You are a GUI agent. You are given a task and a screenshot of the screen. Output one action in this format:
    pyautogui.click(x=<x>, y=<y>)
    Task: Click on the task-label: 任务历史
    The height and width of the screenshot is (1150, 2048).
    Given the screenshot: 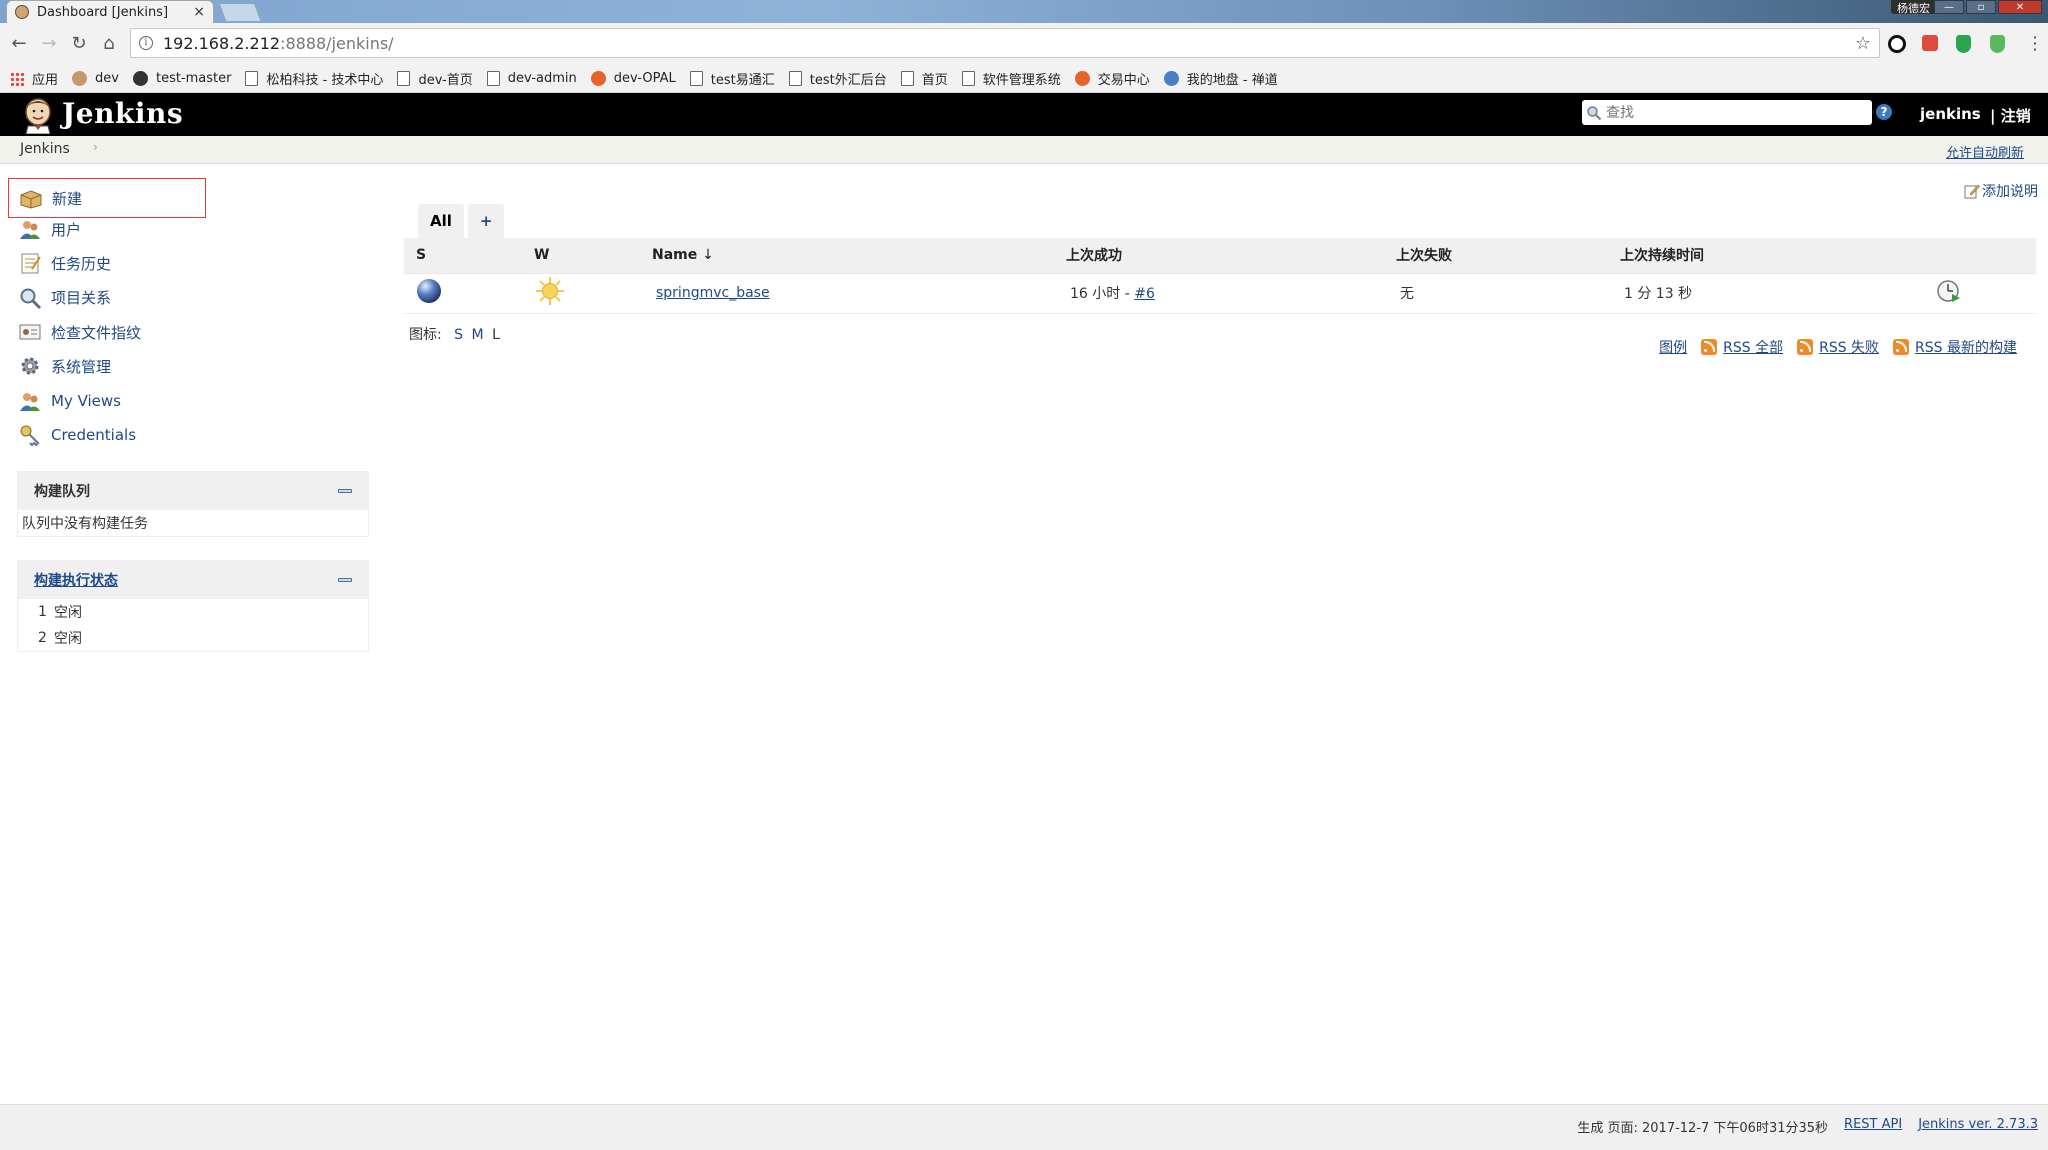 What is the action you would take?
    pyautogui.click(x=81, y=263)
    